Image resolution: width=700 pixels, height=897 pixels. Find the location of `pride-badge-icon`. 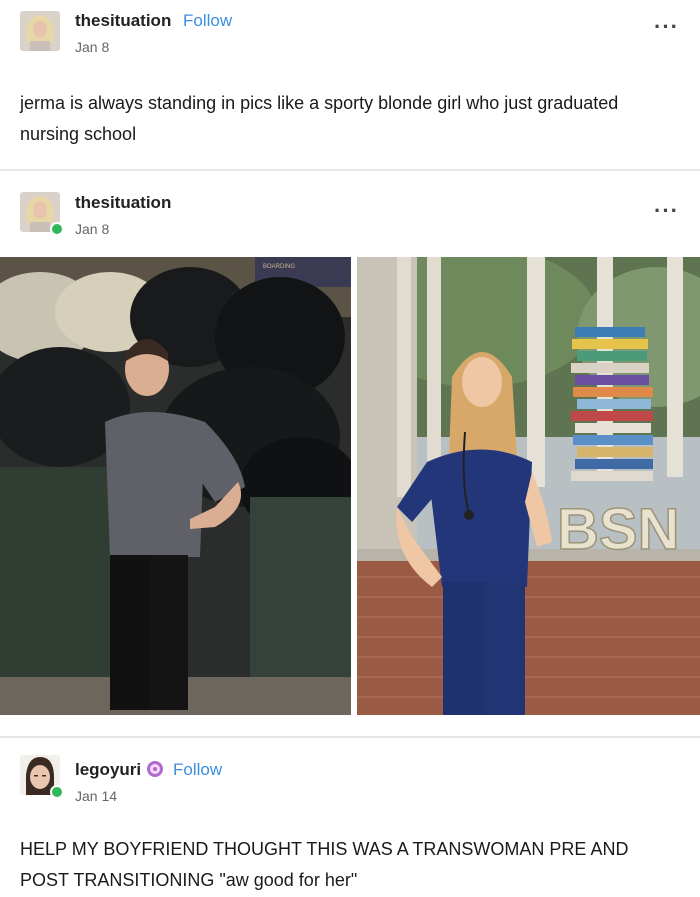

pride-badge-icon is located at coordinates (155, 769).